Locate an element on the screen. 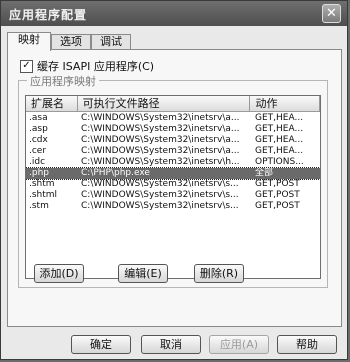  window-title: 应用程序配置 is located at coordinates (48, 15).